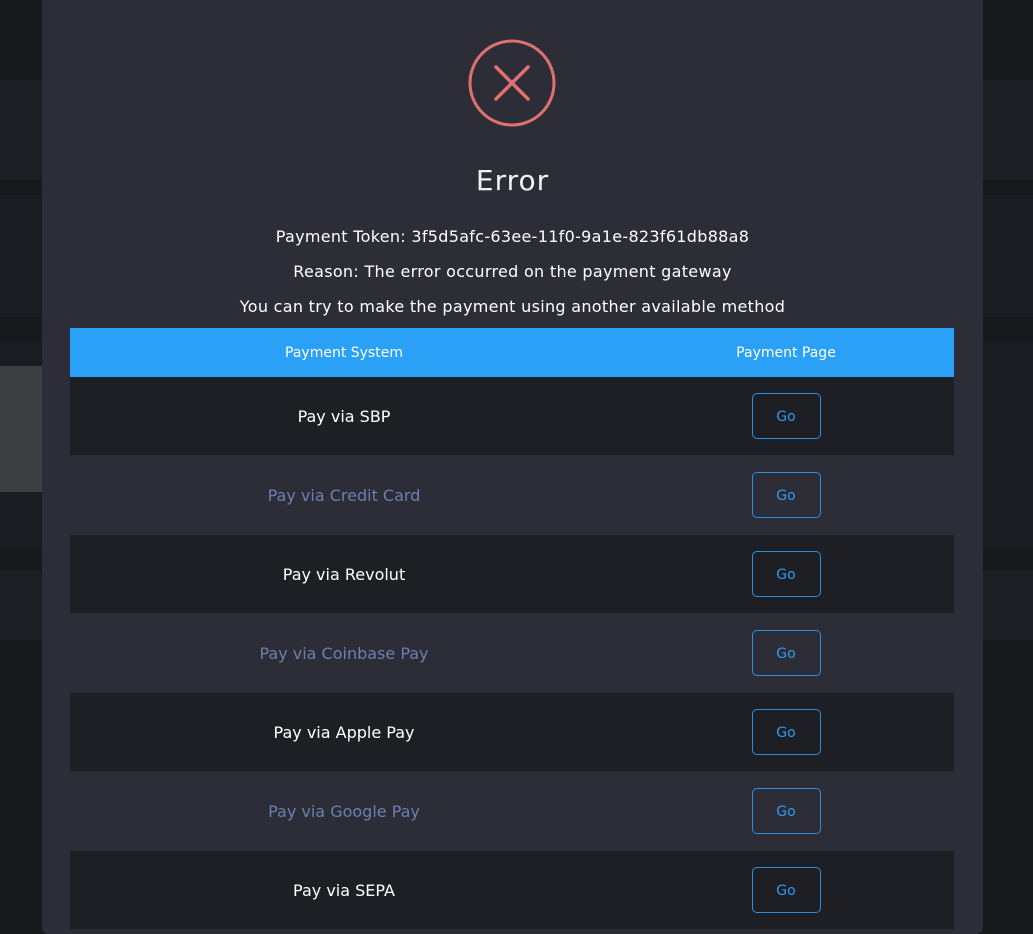 The height and width of the screenshot is (934, 1033). I want to click on table-row: Pay via Coinbase Pay Go, so click(512, 653).